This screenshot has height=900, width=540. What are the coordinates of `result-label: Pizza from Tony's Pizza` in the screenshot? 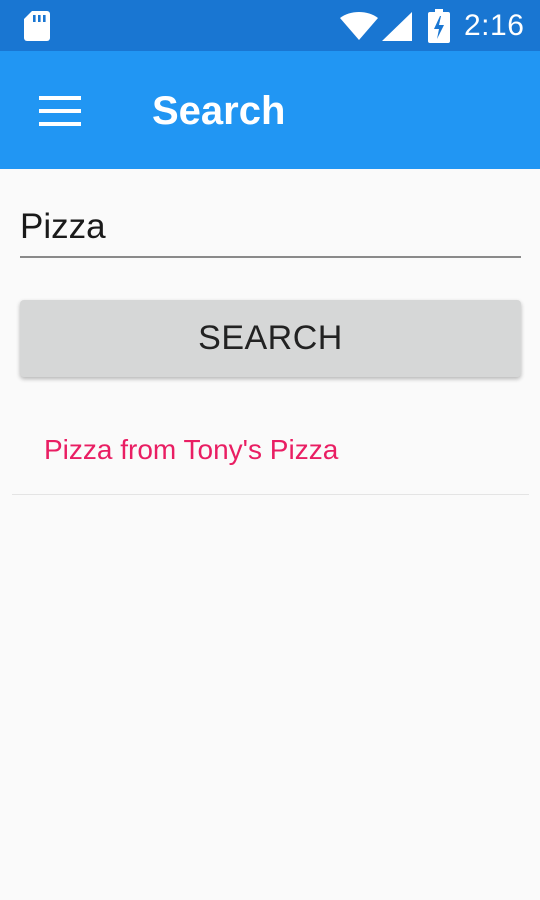 It's located at (191, 449).